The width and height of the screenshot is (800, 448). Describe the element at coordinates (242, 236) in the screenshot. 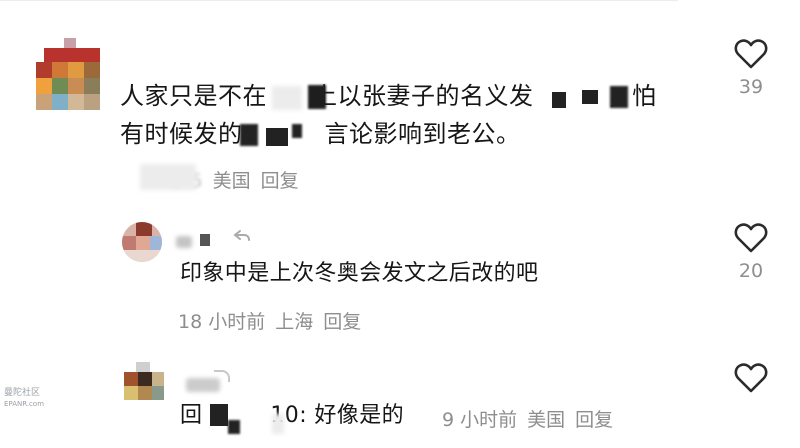

I see `reply-arrow-icon` at that location.